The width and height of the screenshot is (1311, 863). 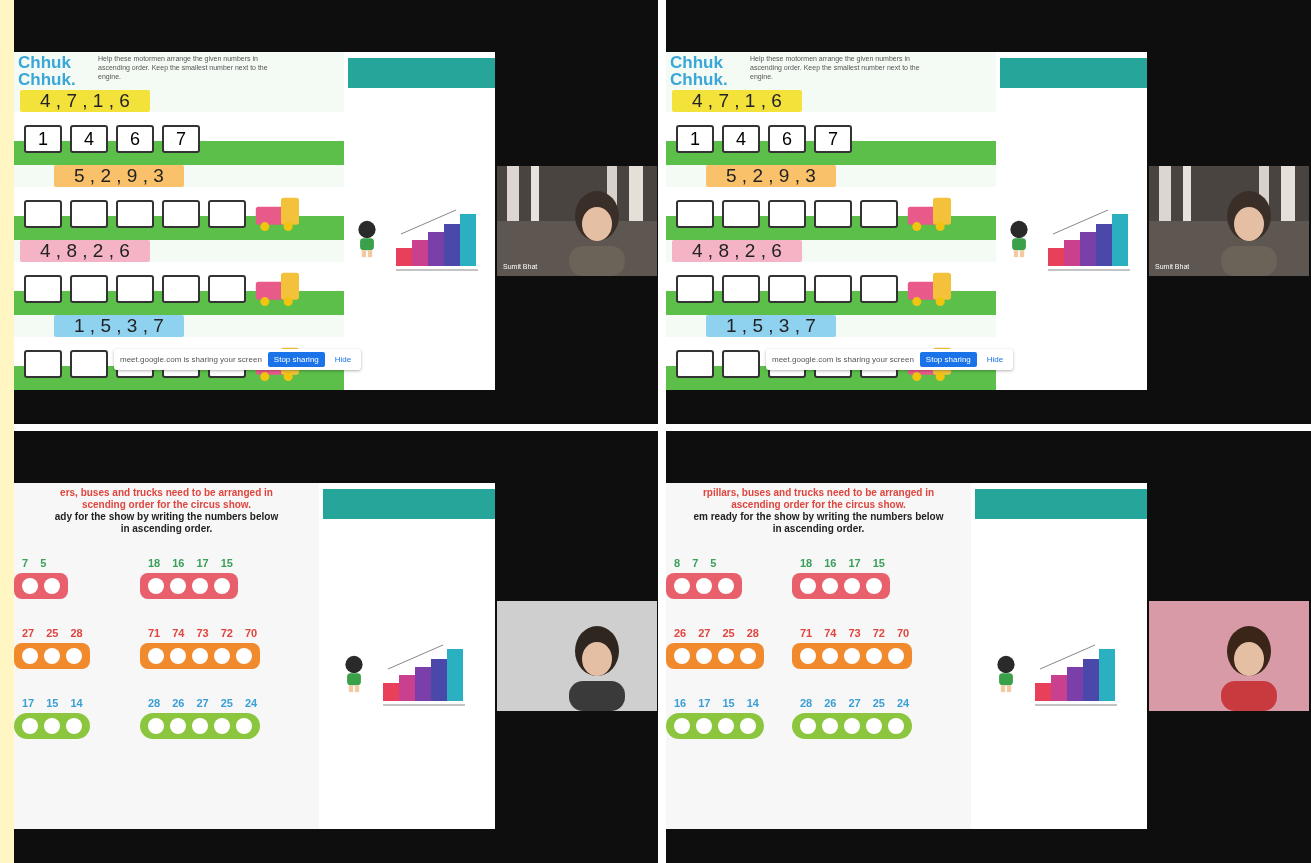 What do you see at coordinates (713, 563) in the screenshot?
I see `number-label: 5` at bounding box center [713, 563].